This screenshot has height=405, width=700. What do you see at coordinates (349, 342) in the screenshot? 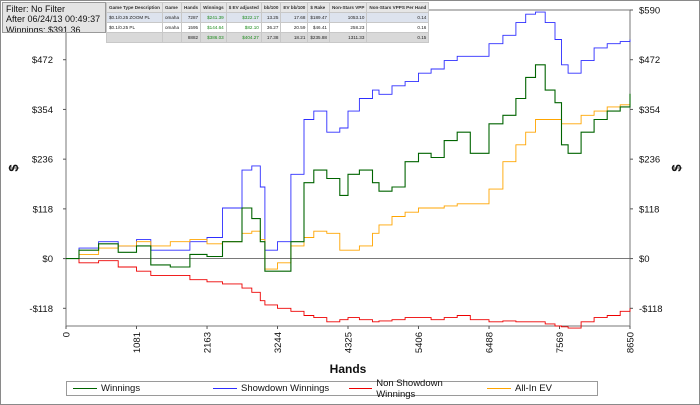
I see `x-tick-label: 4325` at bounding box center [349, 342].